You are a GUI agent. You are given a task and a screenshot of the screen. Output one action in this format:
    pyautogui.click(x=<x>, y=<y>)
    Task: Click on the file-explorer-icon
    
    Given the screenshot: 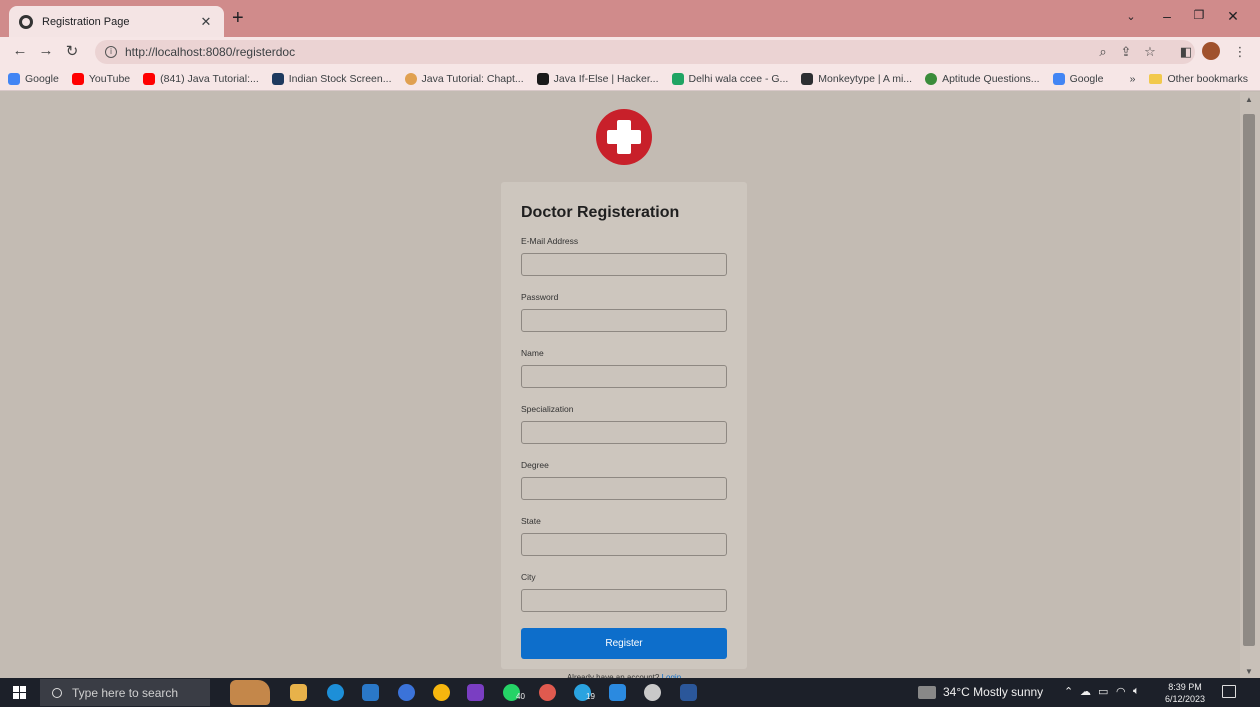 What is the action you would take?
    pyautogui.click(x=298, y=692)
    